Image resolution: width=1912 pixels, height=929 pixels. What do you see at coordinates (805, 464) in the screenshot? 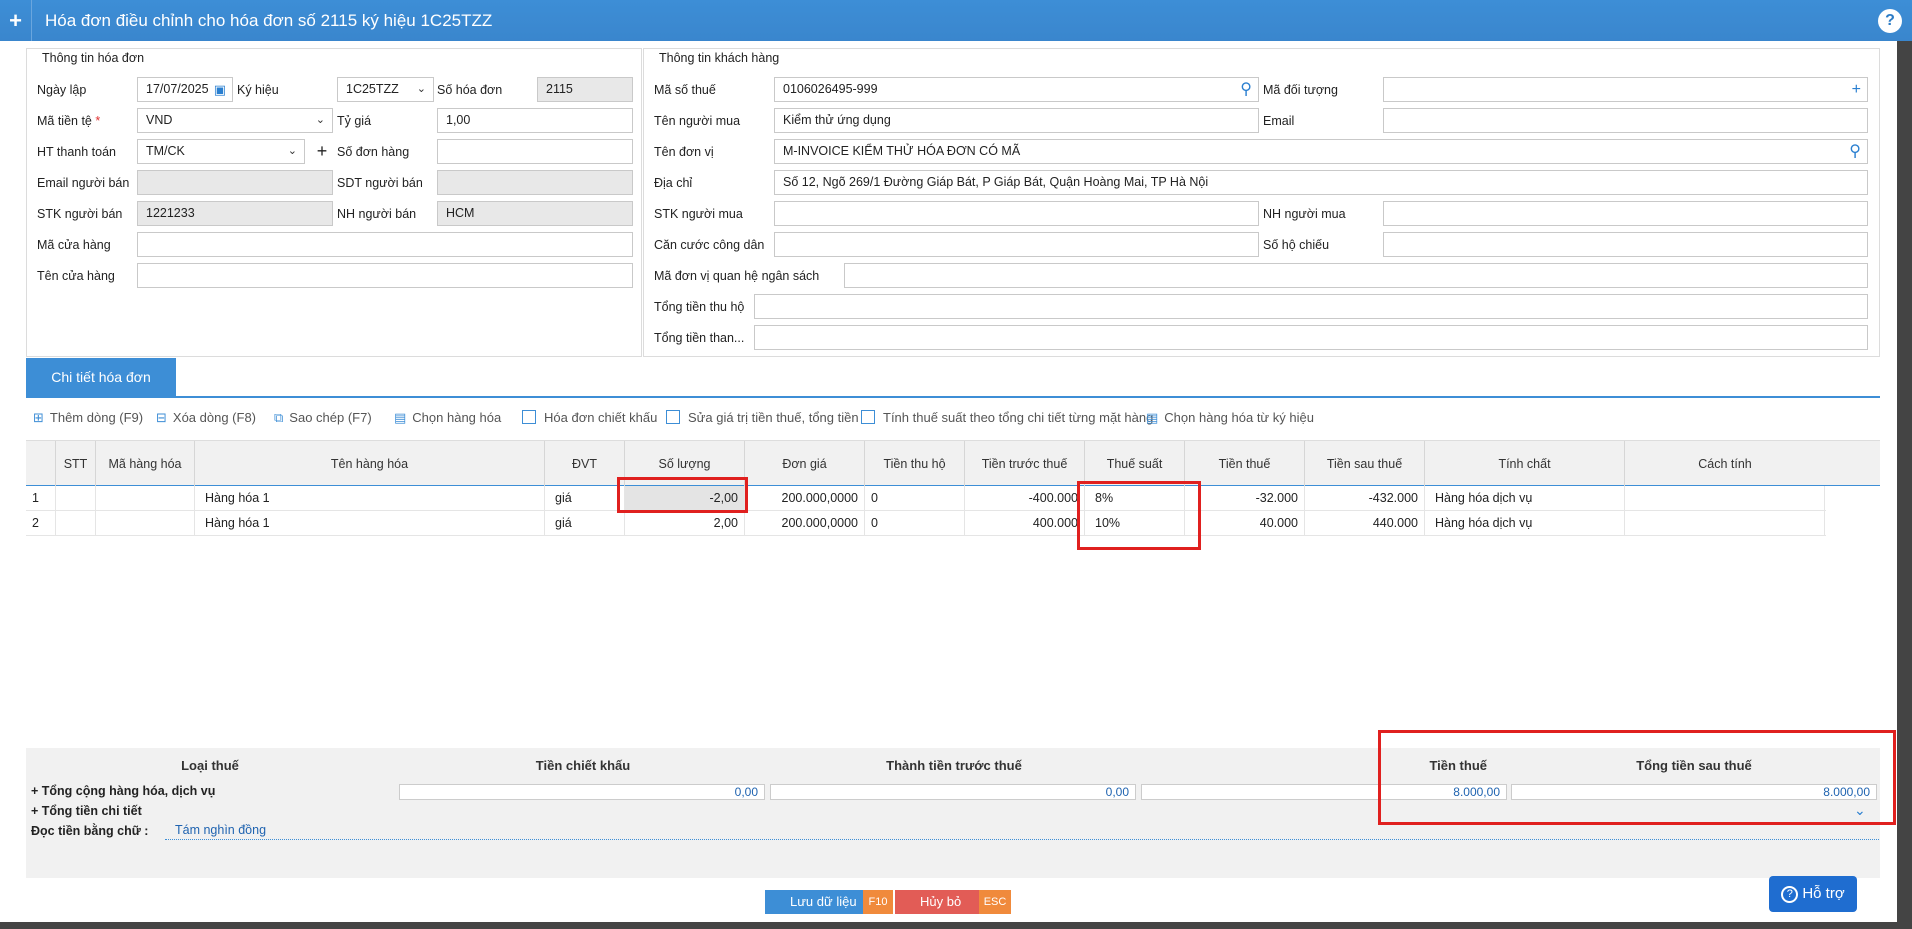
I see `grid-header-don-gia: Đơn giá` at bounding box center [805, 464].